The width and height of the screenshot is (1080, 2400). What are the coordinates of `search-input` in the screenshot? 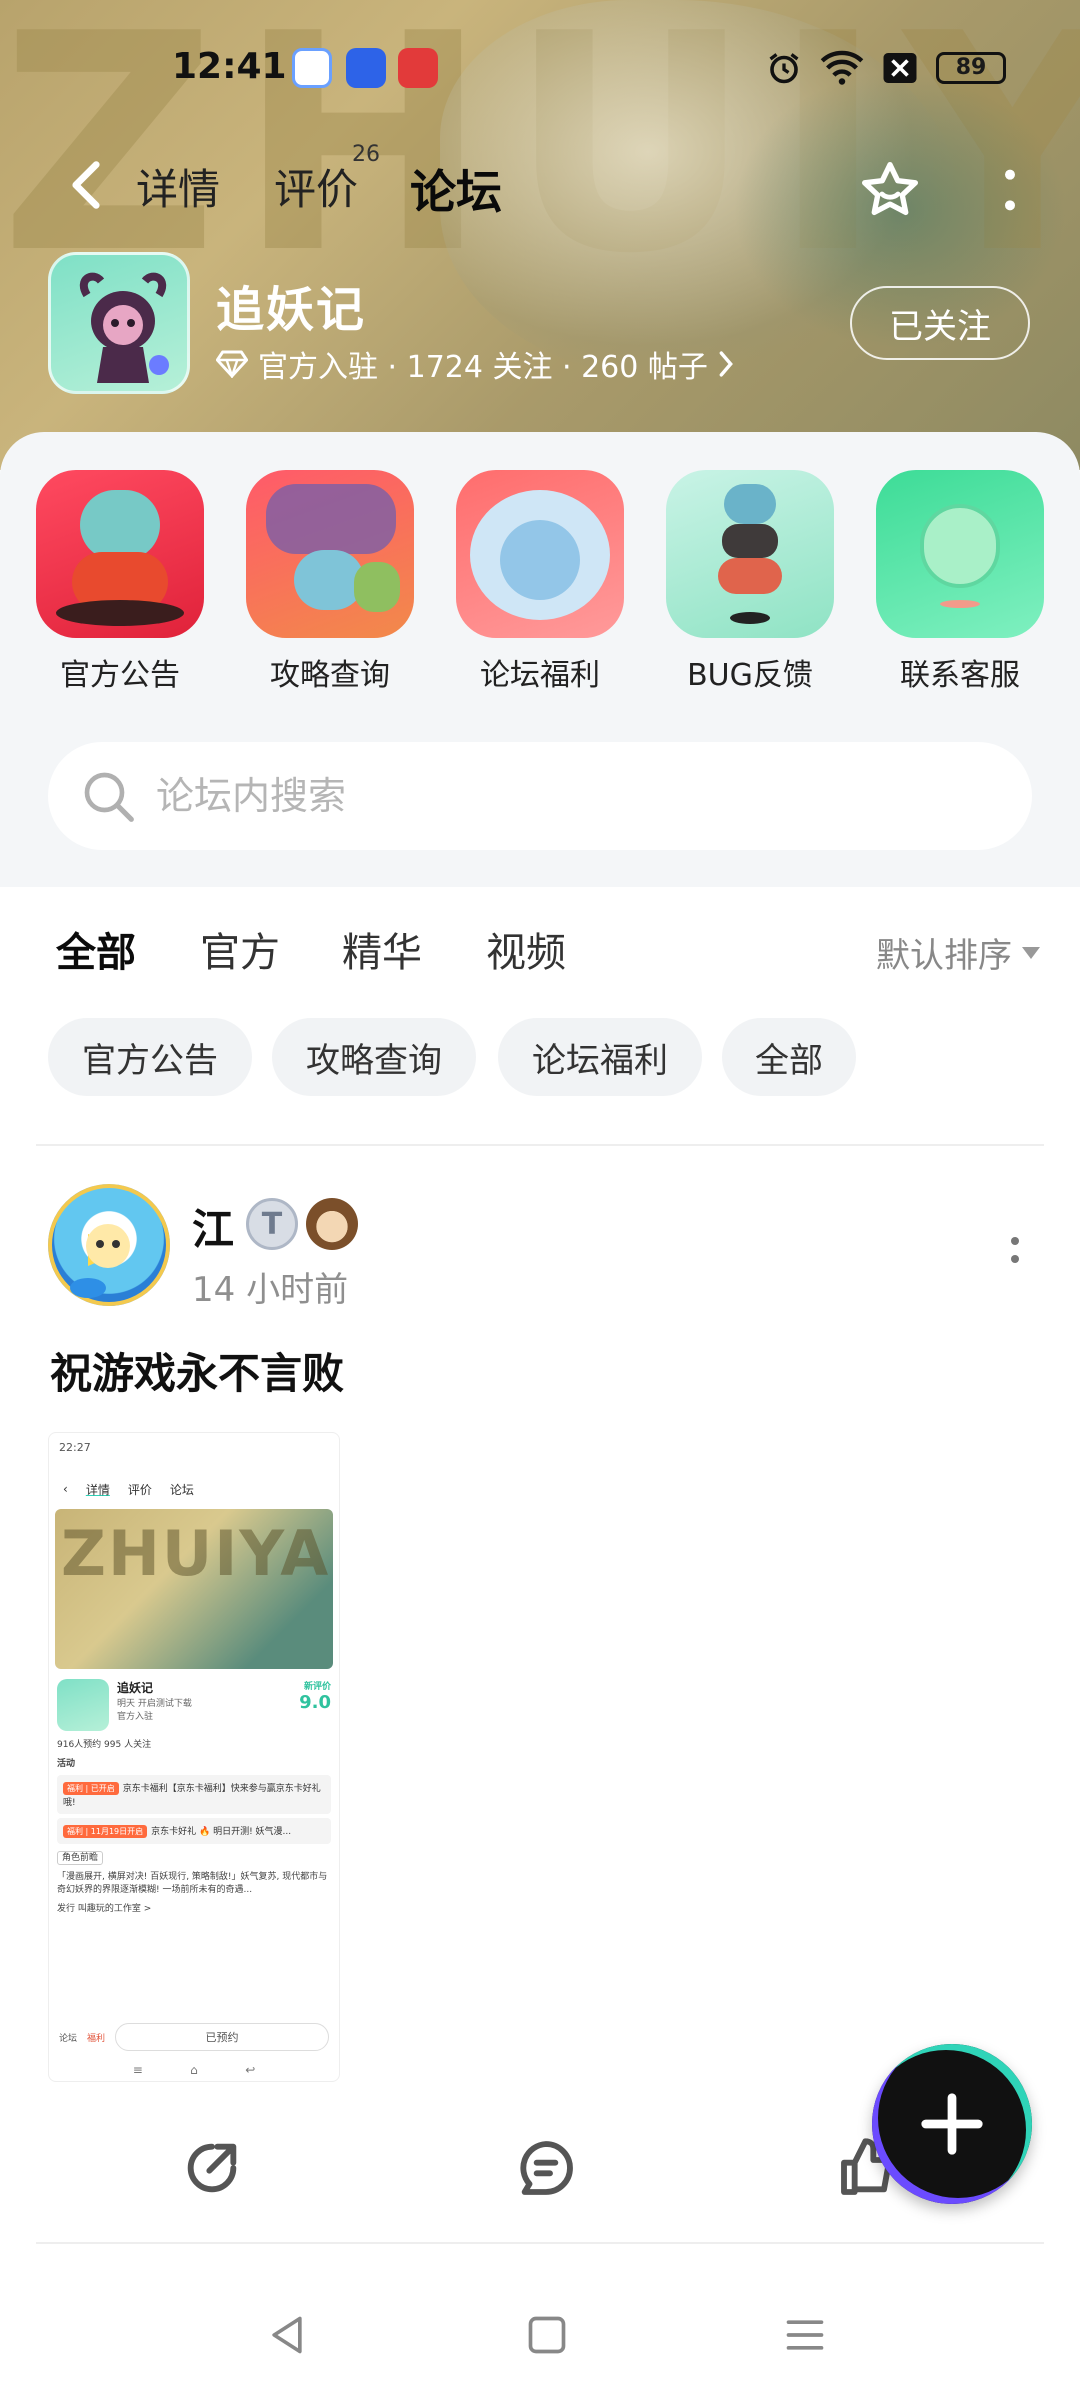 It's located at (556, 796).